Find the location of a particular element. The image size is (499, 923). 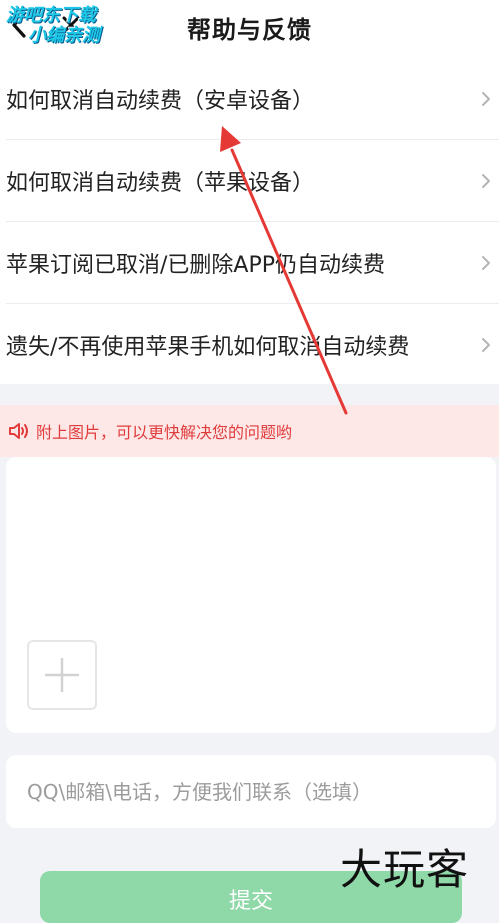

faq-item-label: 遗失/不再使用苹果手机如何取消自动续费 is located at coordinates (208, 347).